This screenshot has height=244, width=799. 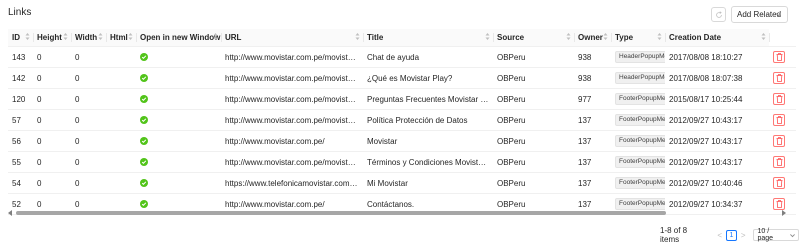 I want to click on cell-title: Movistar, so click(x=428, y=141).